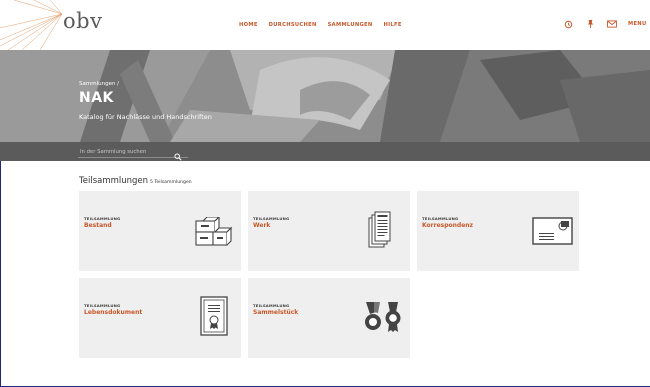 This screenshot has height=387, width=650. I want to click on archive-boxes-icon, so click(214, 231).